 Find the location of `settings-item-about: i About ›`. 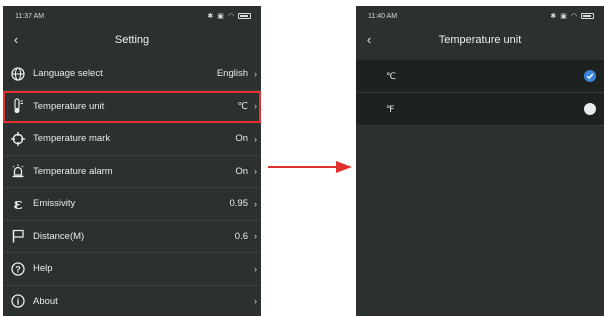

settings-item-about: i About › is located at coordinates (132, 301).